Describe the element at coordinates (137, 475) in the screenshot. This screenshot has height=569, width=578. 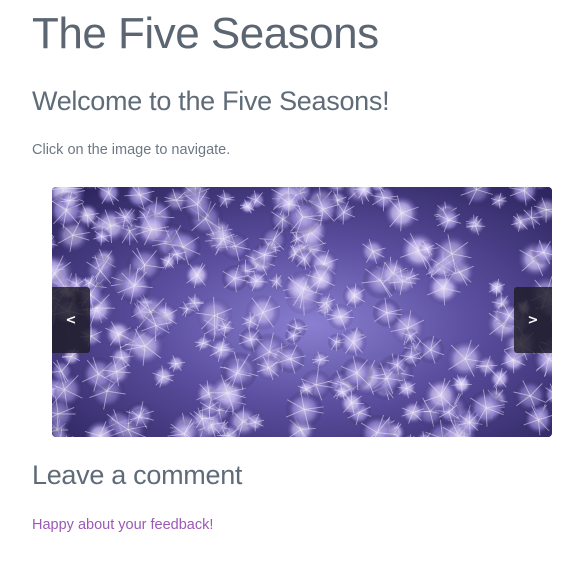
I see `comment-heading: Leave a comment` at that location.